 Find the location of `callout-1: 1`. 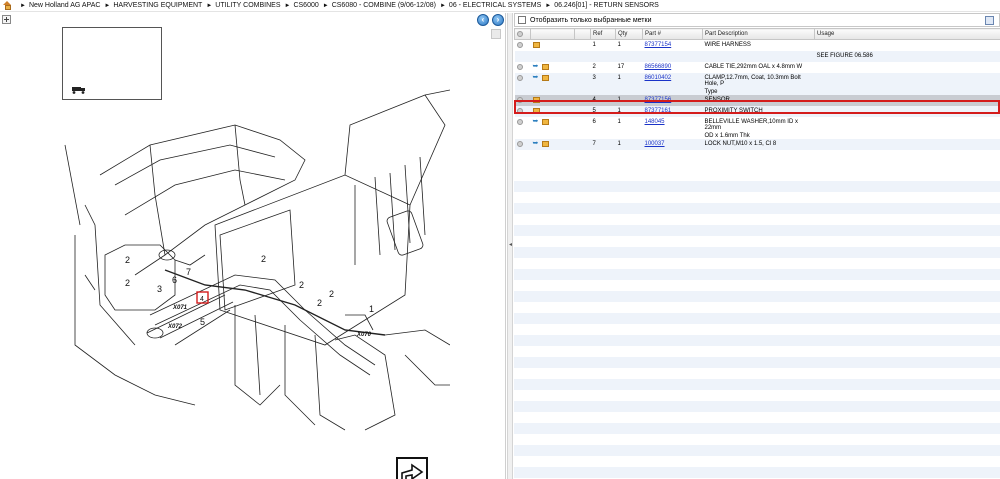

callout-1: 1 is located at coordinates (371, 309).